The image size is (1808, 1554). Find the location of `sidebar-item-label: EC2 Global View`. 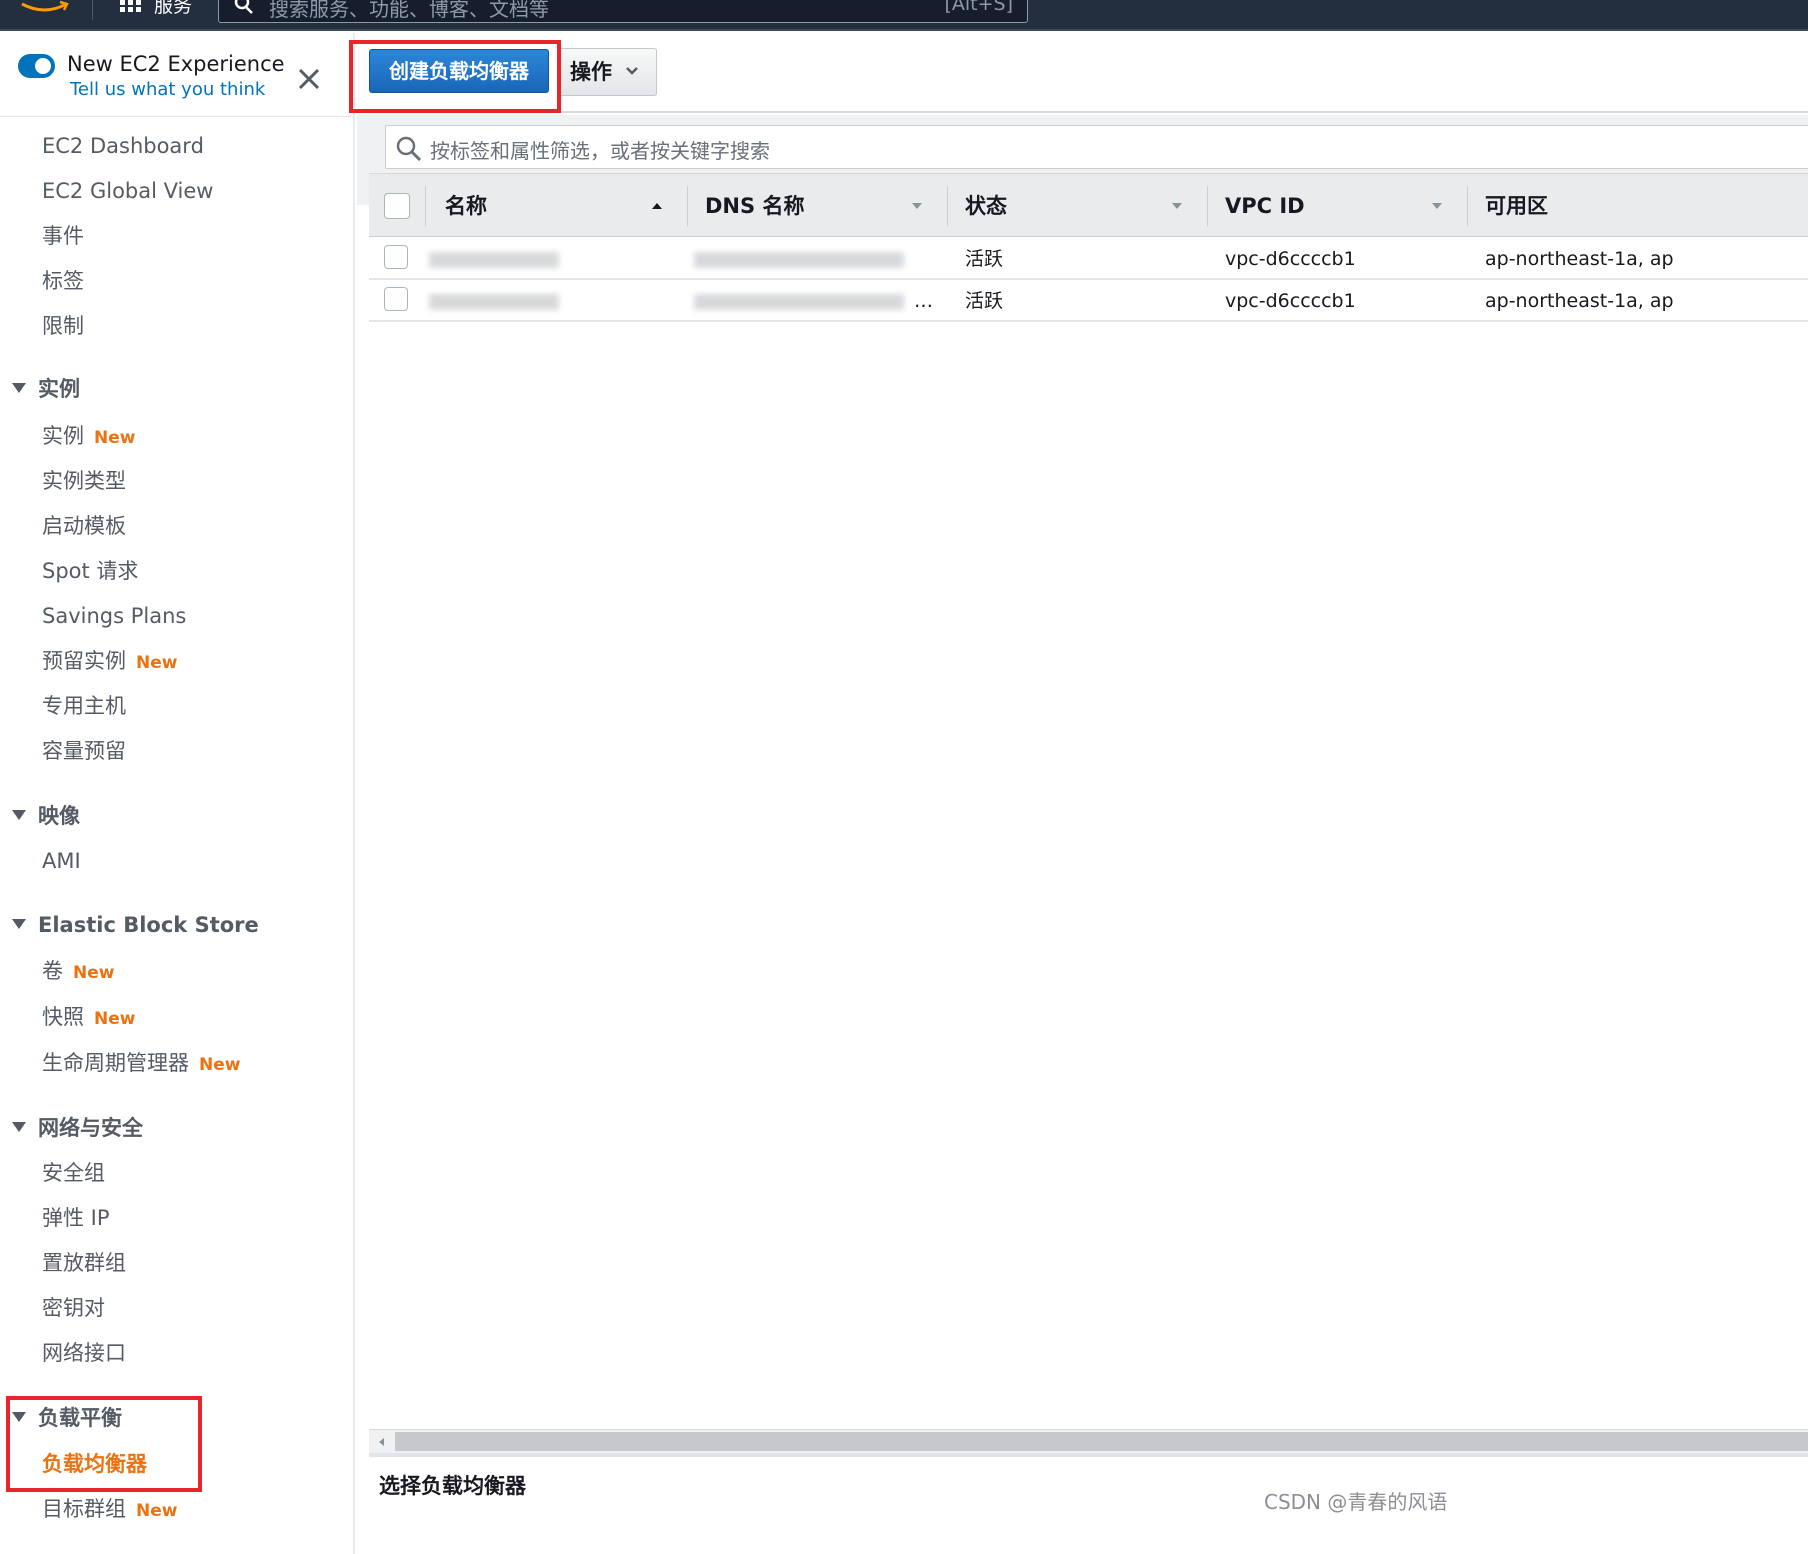

sidebar-item-label: EC2 Global View is located at coordinates (128, 191).